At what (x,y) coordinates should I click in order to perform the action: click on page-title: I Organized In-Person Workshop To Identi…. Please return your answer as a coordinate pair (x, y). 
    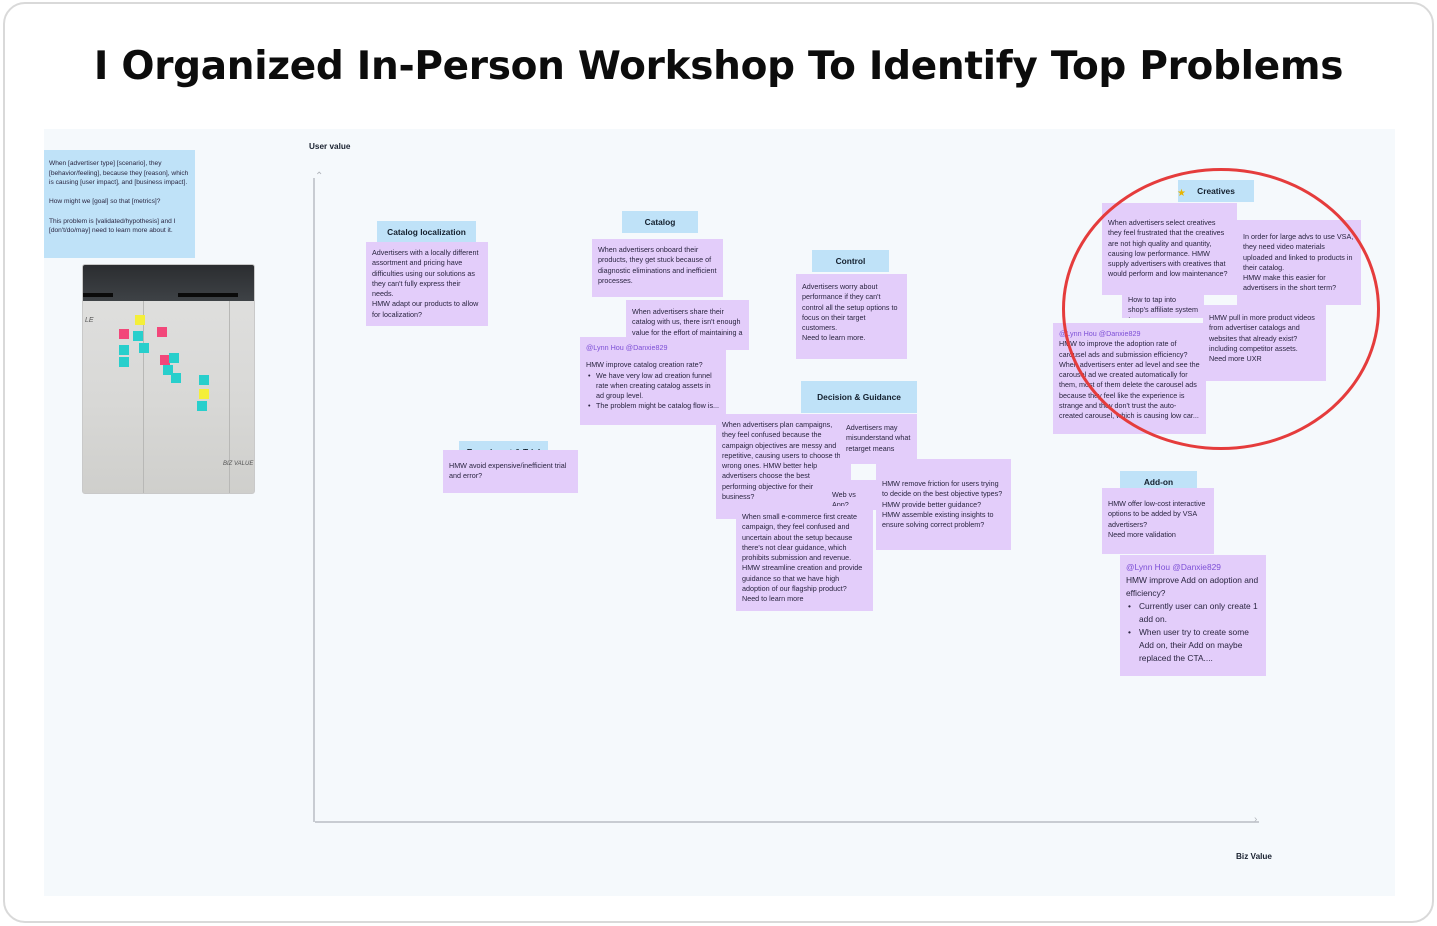
    Looking at the image, I should click on (718, 66).